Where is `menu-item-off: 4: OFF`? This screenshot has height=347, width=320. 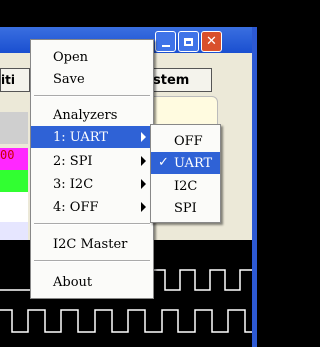
menu-item-off: 4: OFF is located at coordinates (92, 207).